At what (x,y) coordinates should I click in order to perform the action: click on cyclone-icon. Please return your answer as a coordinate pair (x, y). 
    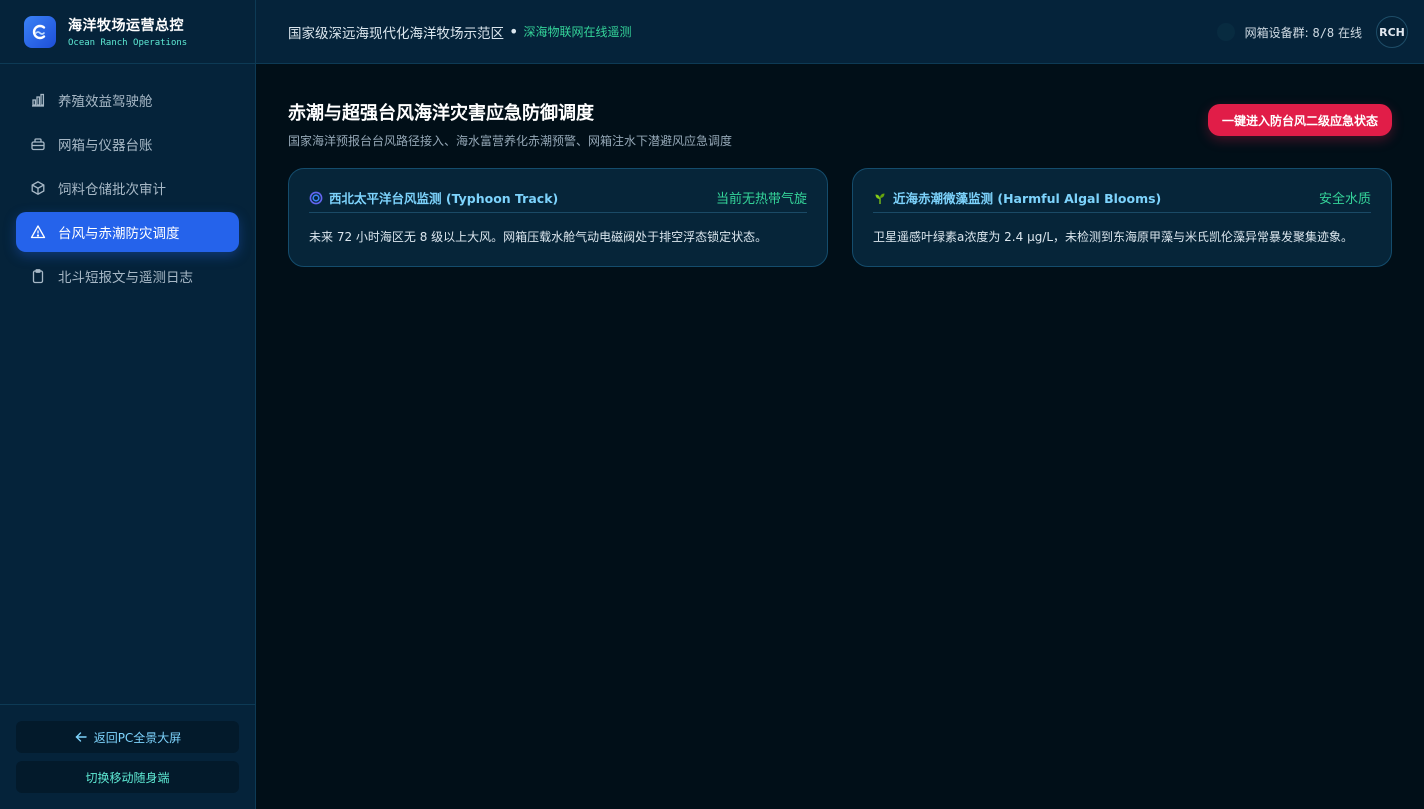
    Looking at the image, I should click on (316, 198).